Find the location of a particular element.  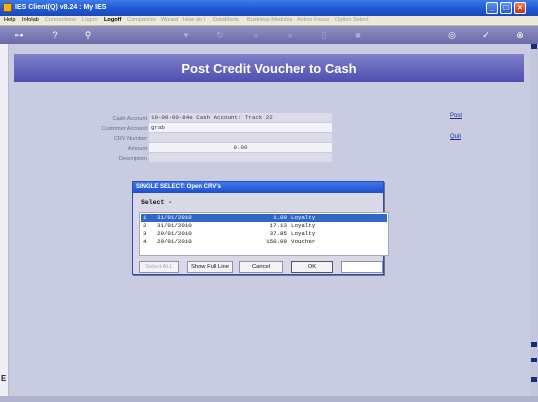

cash-account-field: 10-00-00-84e Cash Account: Track 22 is located at coordinates (240, 117).